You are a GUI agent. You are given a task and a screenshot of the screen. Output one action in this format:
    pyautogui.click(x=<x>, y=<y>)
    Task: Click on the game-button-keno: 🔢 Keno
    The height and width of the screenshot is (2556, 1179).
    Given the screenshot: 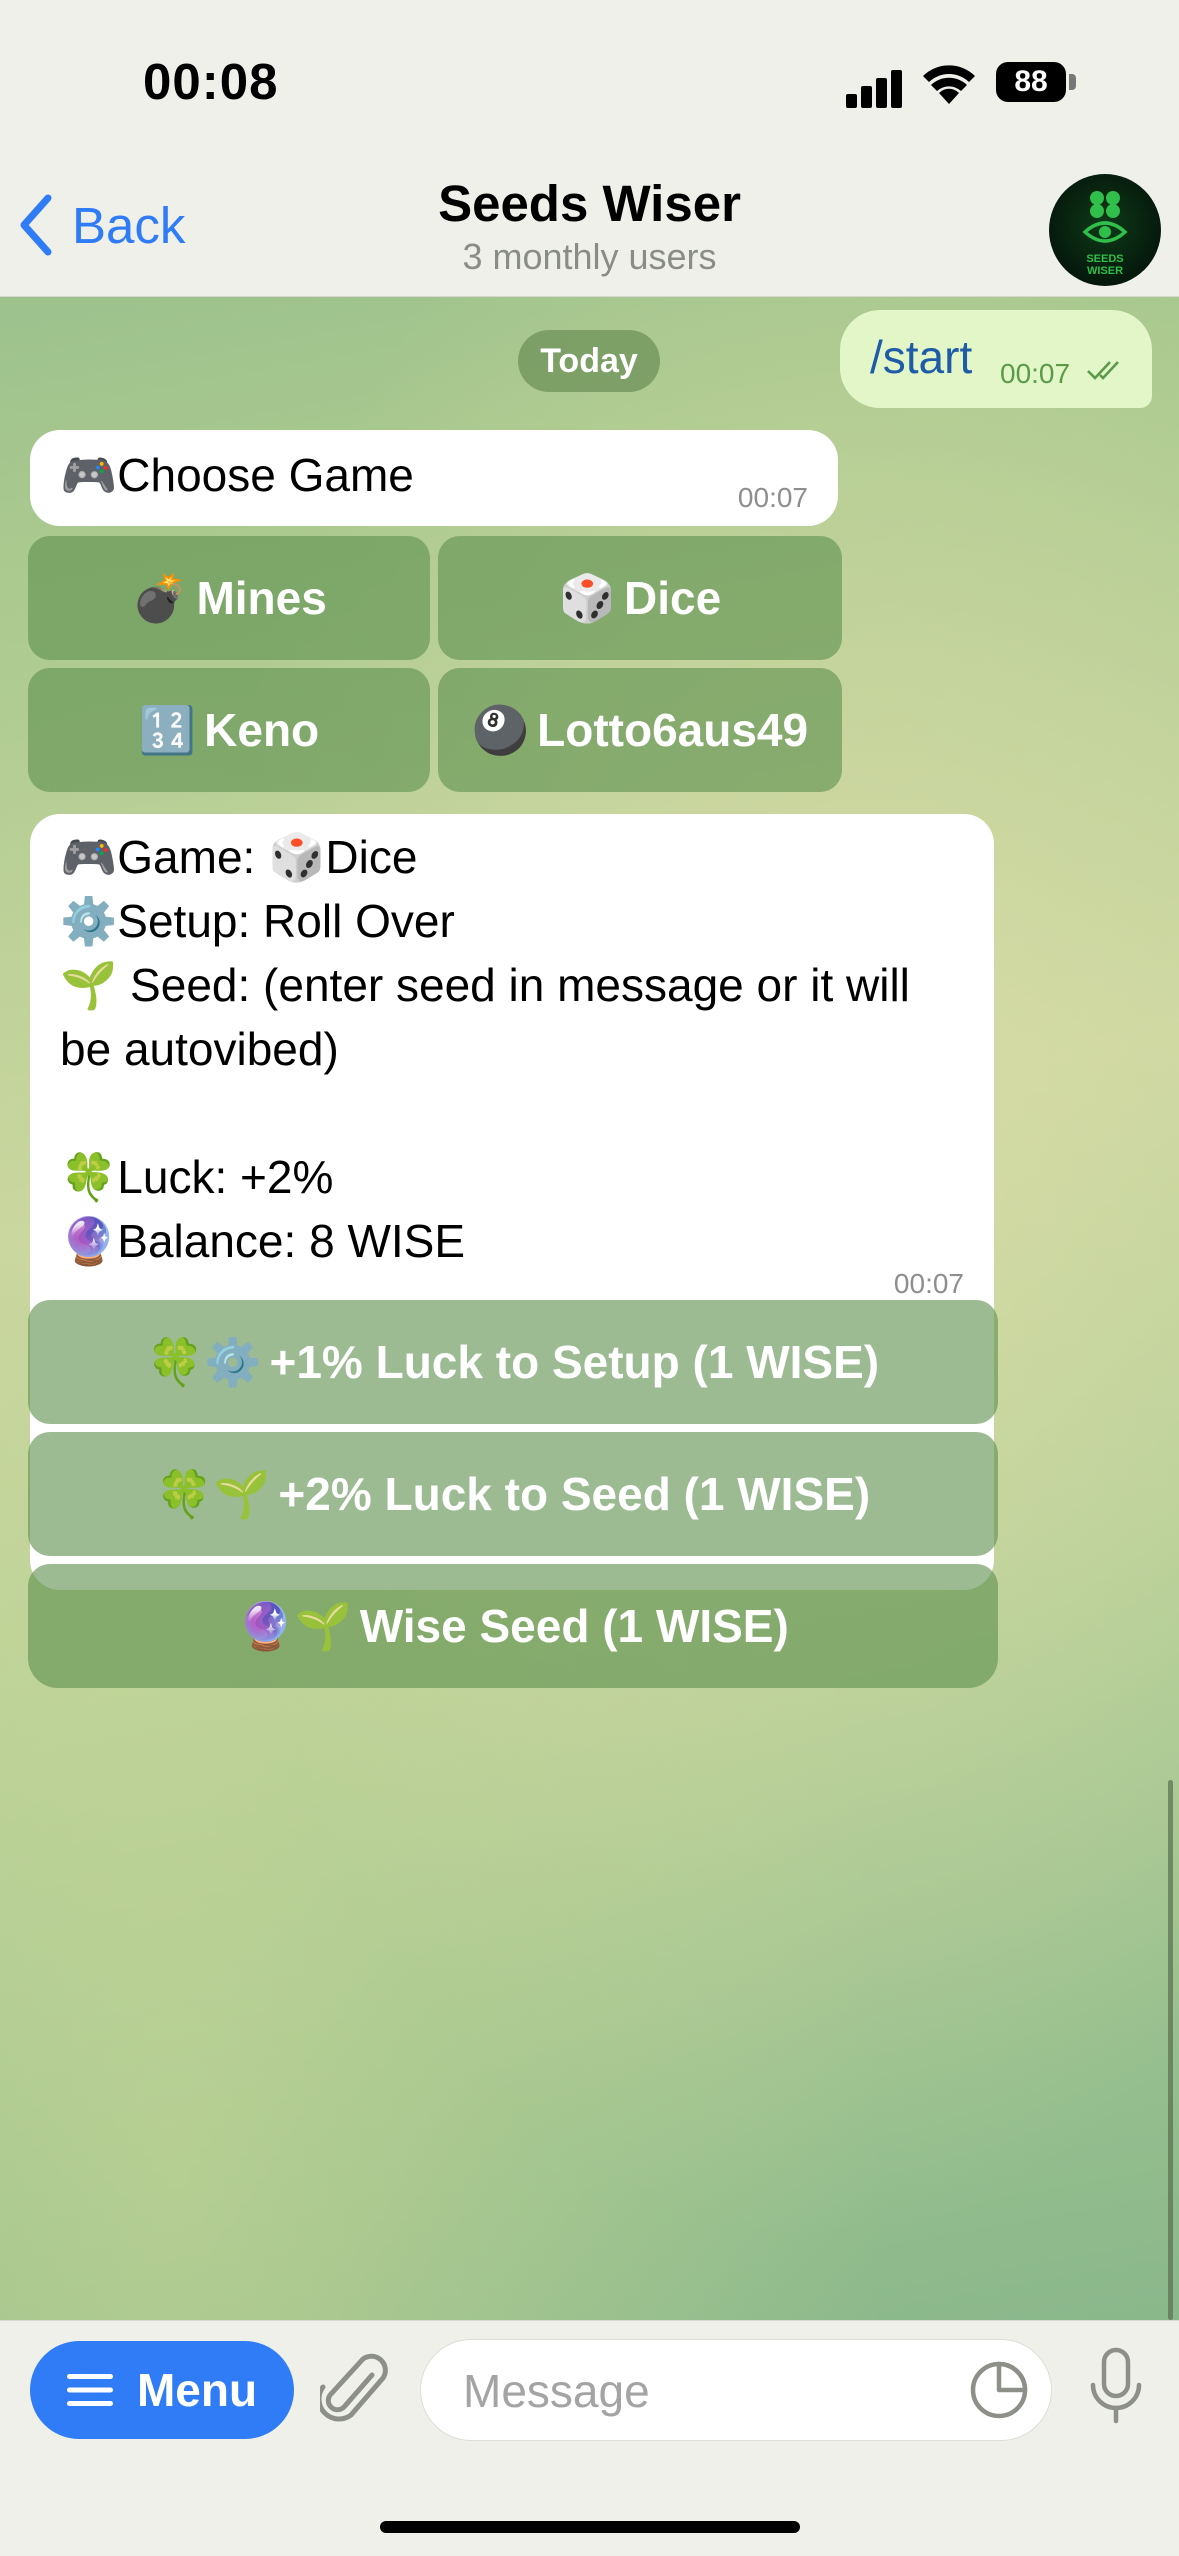 What is the action you would take?
    pyautogui.click(x=229, y=730)
    